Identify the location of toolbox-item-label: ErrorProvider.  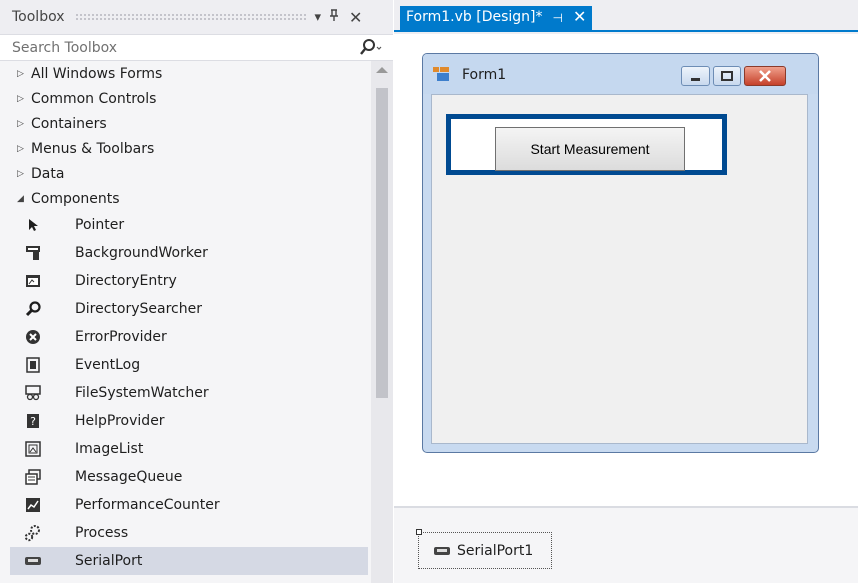
(121, 337).